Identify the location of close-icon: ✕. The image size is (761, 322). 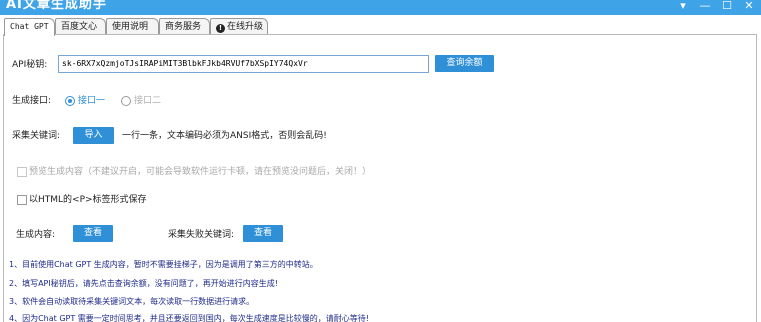
(749, 6).